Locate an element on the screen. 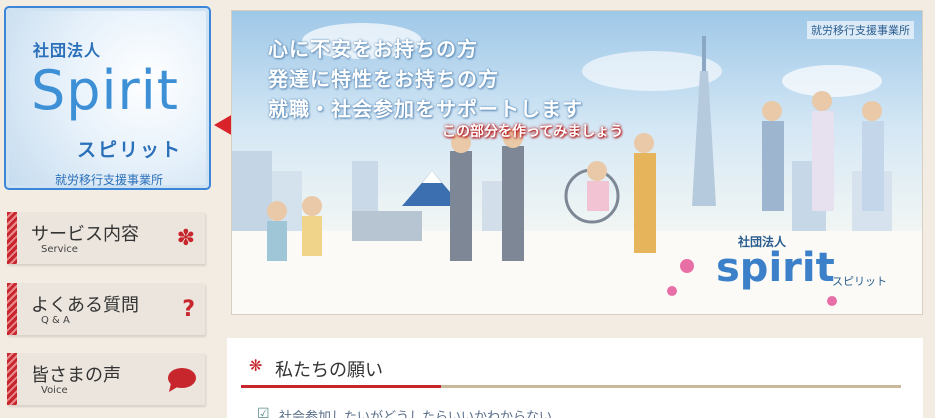 This screenshot has height=418, width=935. nav-item-title: サービス内容 is located at coordinates (85, 234).